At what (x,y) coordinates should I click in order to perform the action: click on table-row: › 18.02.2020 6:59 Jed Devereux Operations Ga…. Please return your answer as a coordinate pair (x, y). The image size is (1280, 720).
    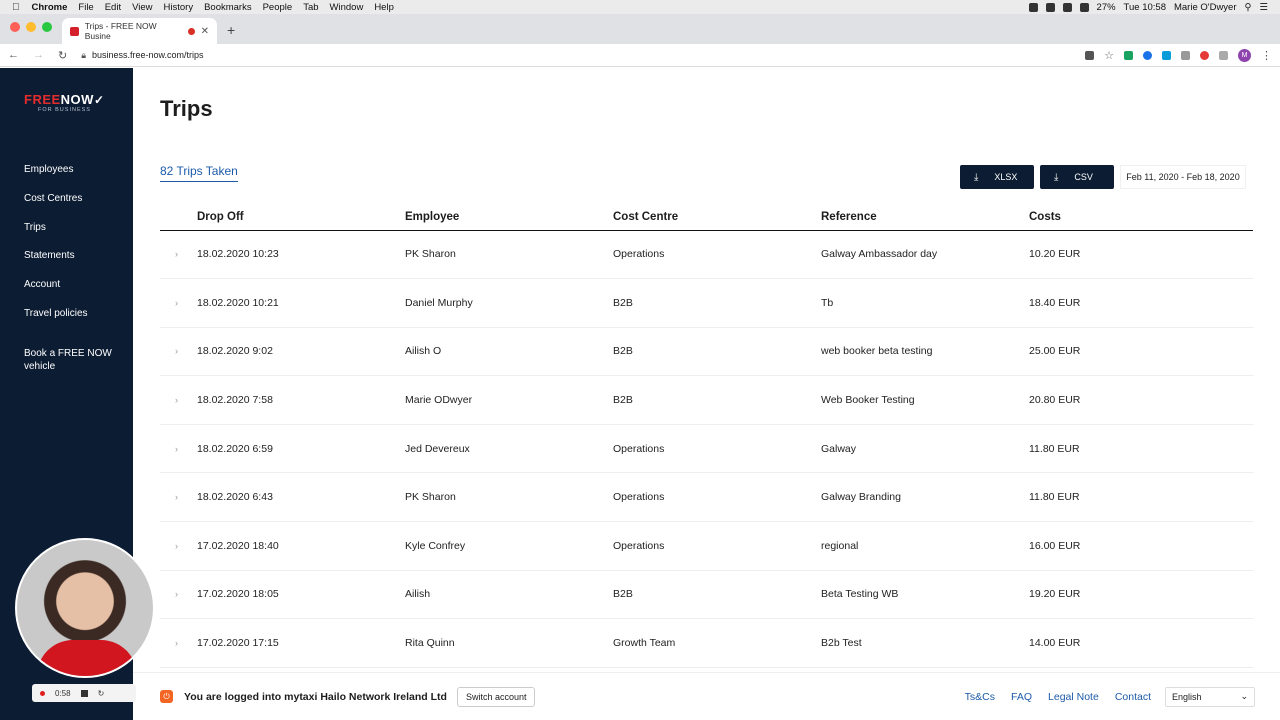
    Looking at the image, I should click on (706, 449).